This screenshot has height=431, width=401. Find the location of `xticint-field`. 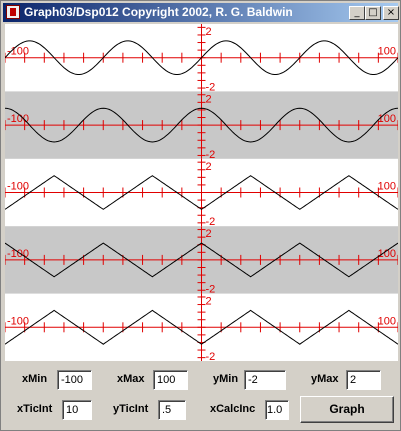

xticint-field is located at coordinates (77, 410).